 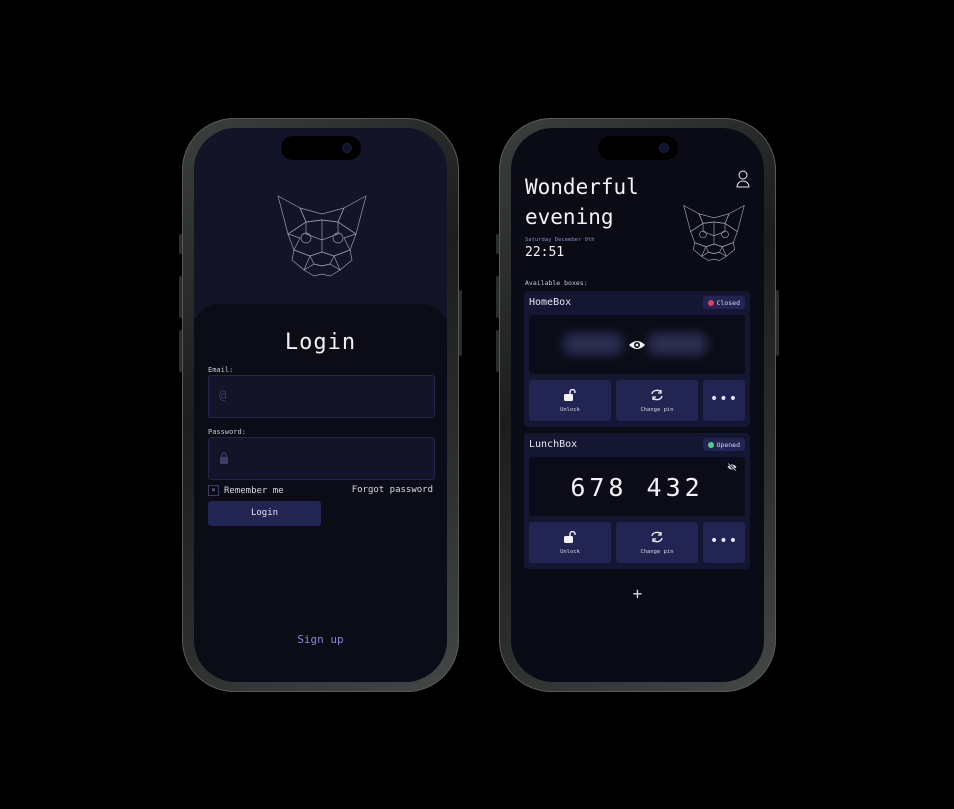 What do you see at coordinates (320, 639) in the screenshot?
I see `sign-up-link: Sign up` at bounding box center [320, 639].